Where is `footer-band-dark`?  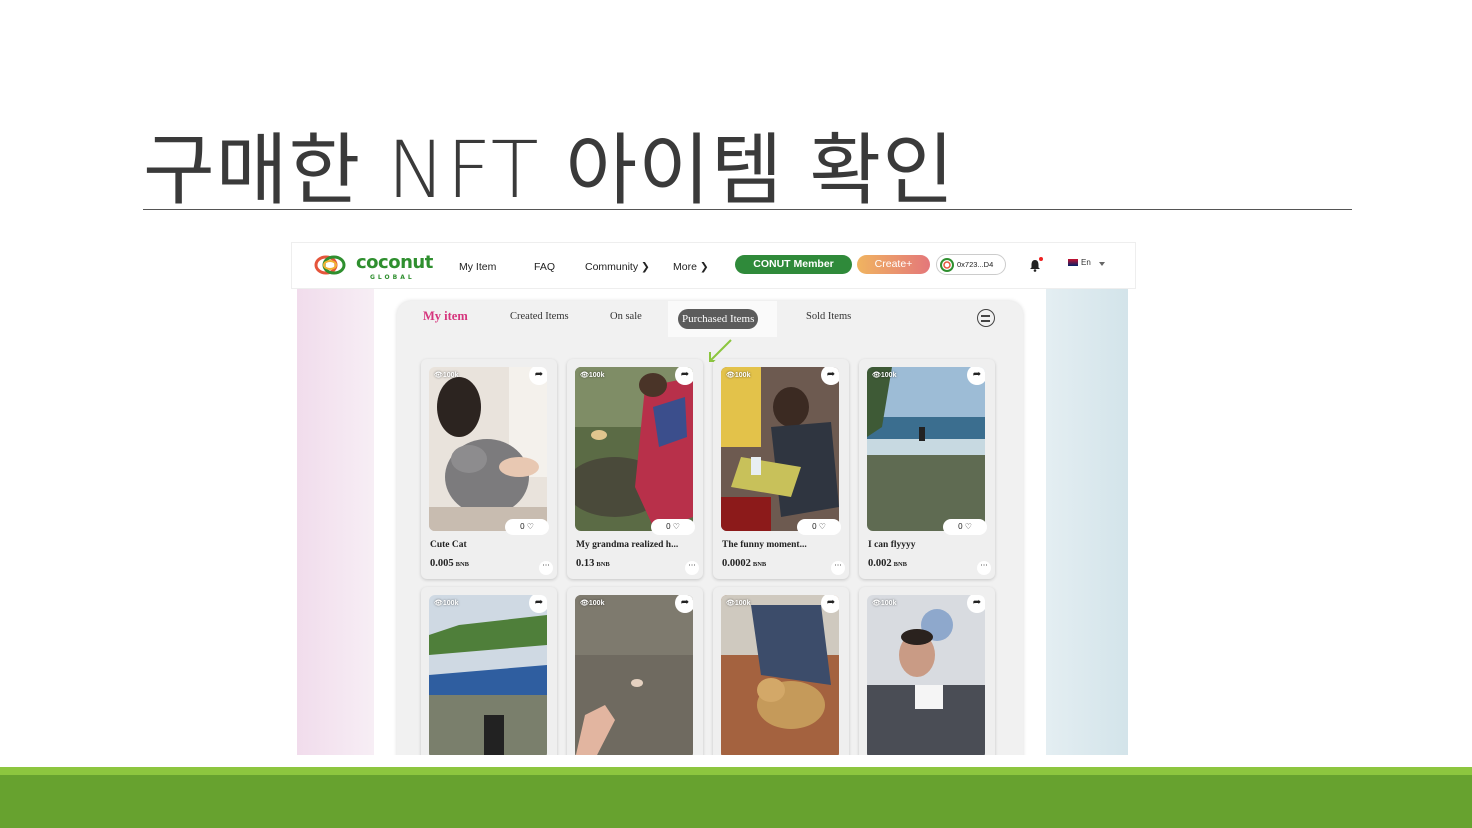
footer-band-dark is located at coordinates (736, 801).